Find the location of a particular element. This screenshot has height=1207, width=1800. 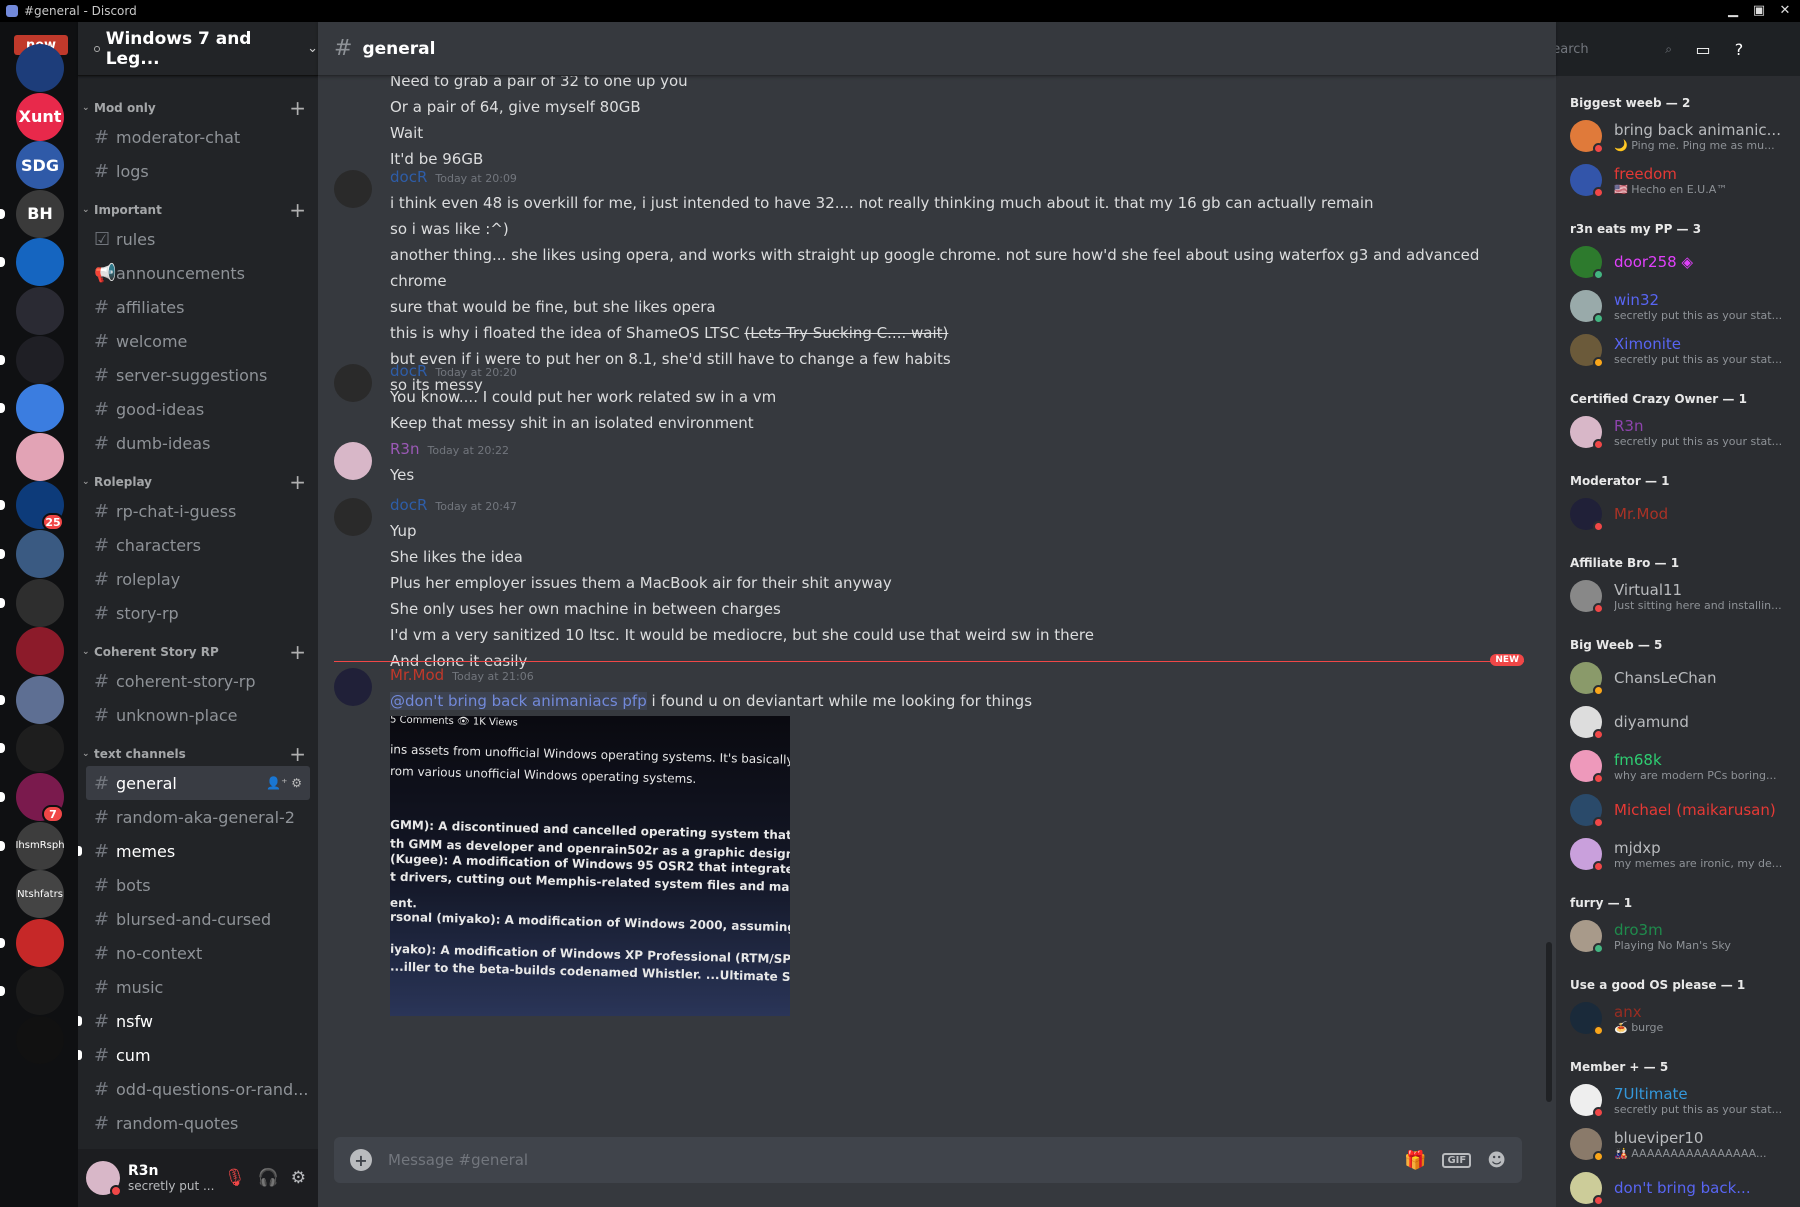

channel-nsfw: # nsfw is located at coordinates (194, 1021).